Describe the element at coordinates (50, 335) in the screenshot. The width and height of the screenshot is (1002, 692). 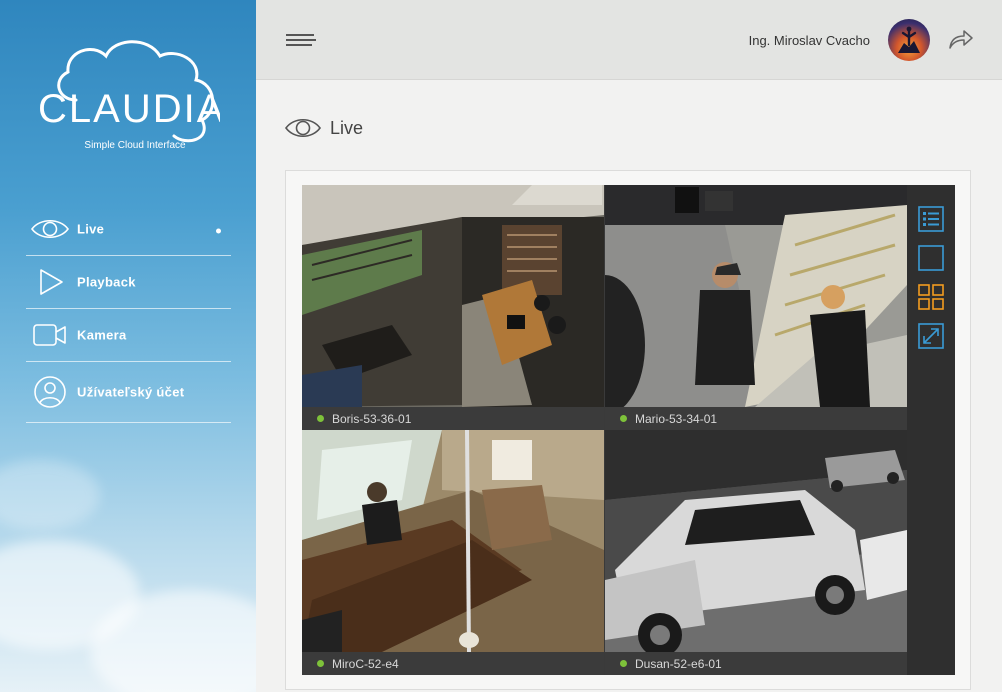
I see `camera-icon` at that location.